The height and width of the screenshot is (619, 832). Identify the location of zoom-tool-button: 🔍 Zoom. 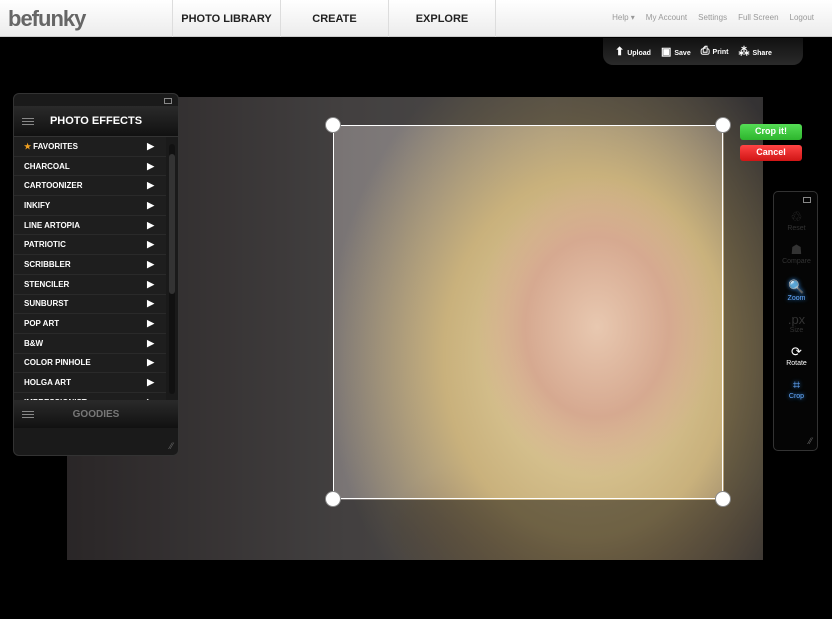
(796, 290).